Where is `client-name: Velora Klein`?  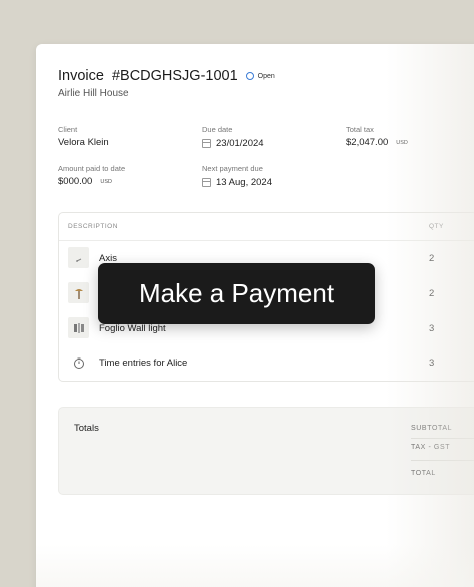
client-name: Velora Klein is located at coordinates (83, 142).